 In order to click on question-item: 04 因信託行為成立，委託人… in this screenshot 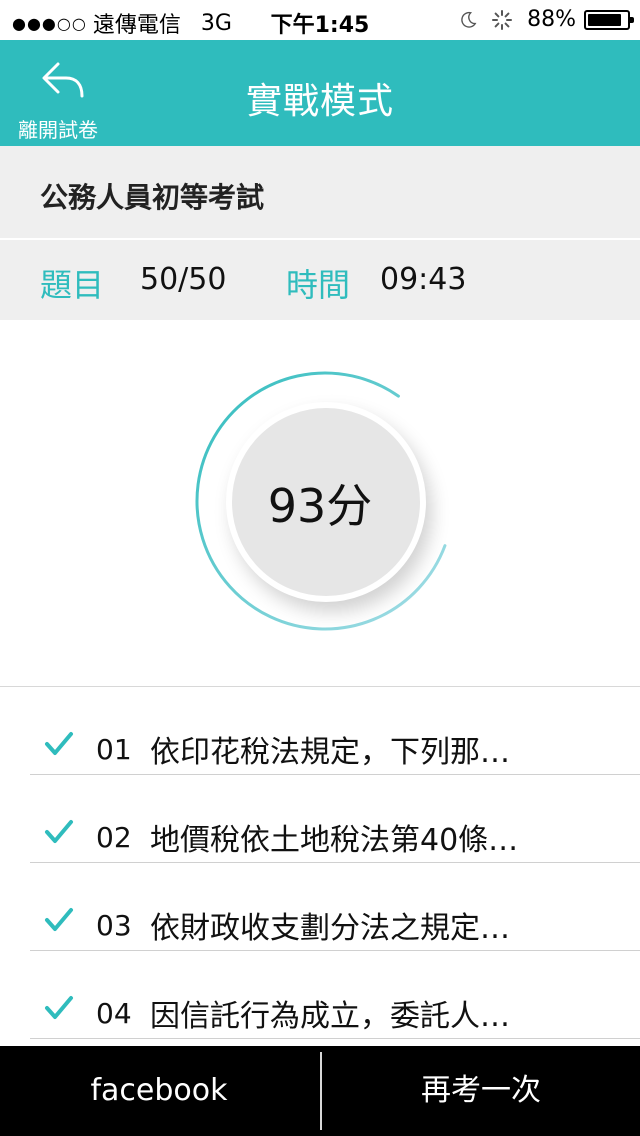, I will do `click(335, 995)`.